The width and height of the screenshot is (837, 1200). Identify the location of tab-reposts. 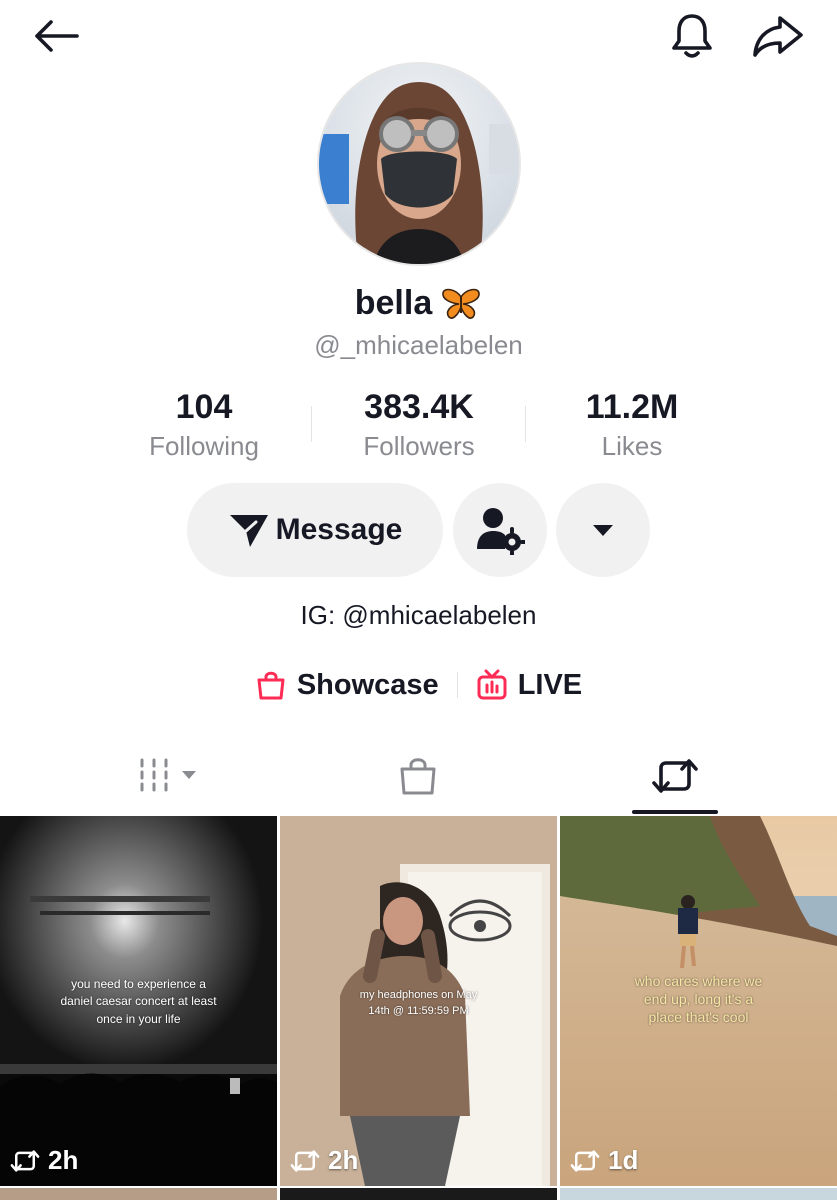
(675, 776).